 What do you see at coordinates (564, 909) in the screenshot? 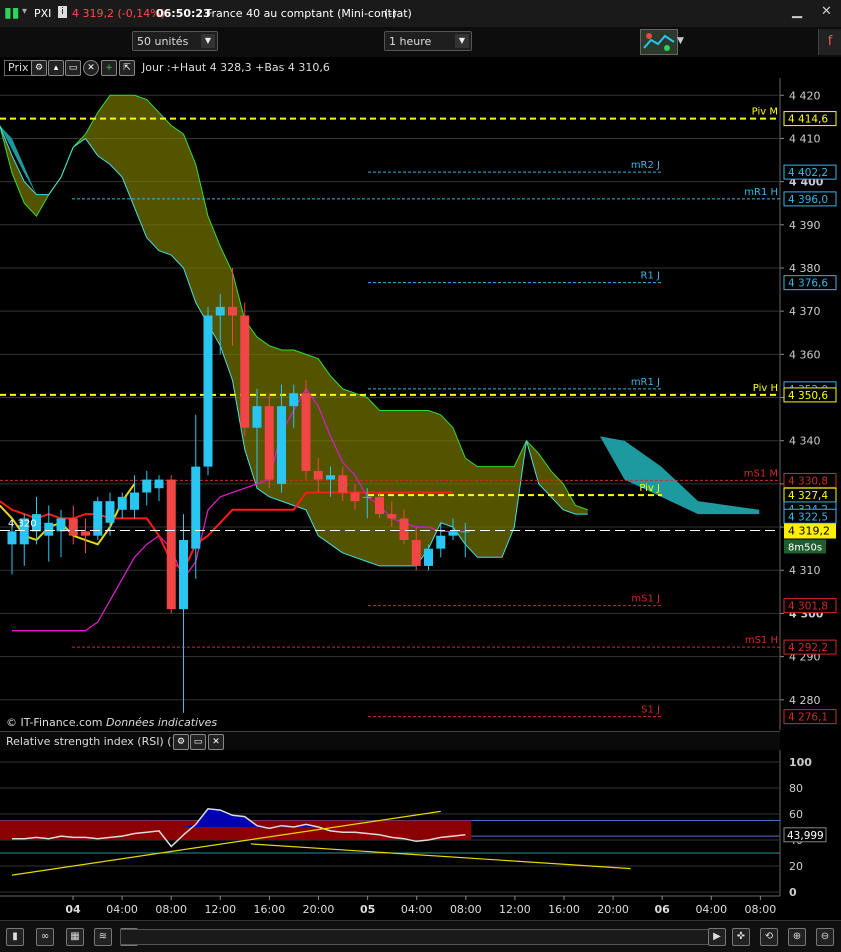
I see `x-tick-label: 16:00` at bounding box center [564, 909].